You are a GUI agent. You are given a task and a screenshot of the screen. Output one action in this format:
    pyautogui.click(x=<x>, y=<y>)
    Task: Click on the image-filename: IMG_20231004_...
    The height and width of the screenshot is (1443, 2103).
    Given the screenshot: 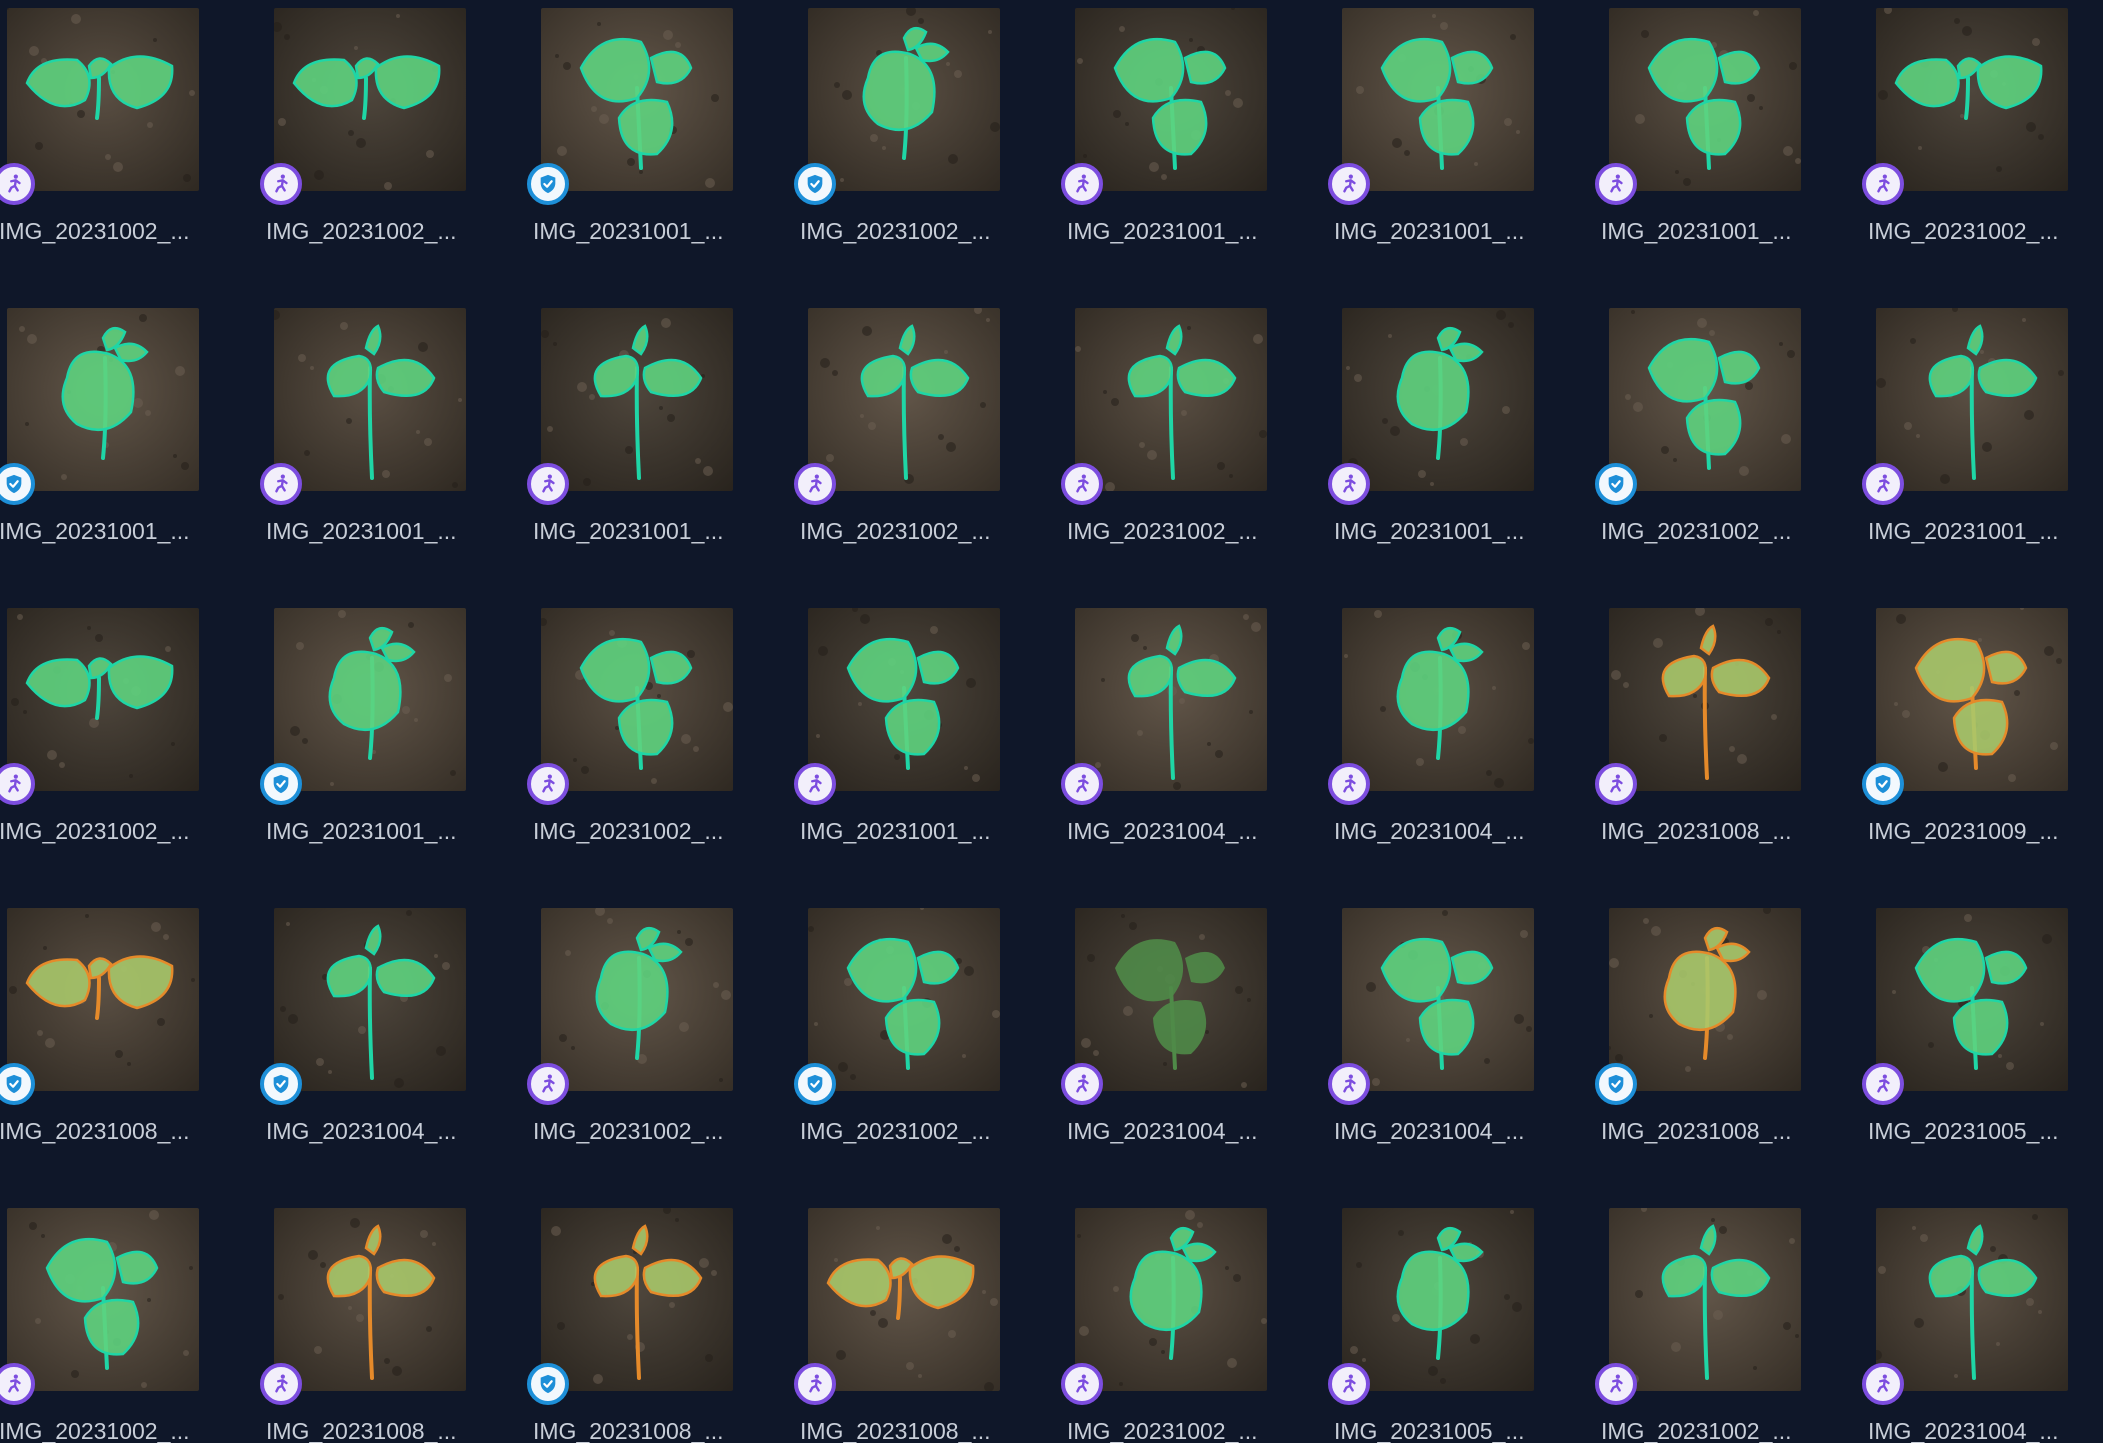 What is the action you would take?
    pyautogui.click(x=1963, y=1430)
    